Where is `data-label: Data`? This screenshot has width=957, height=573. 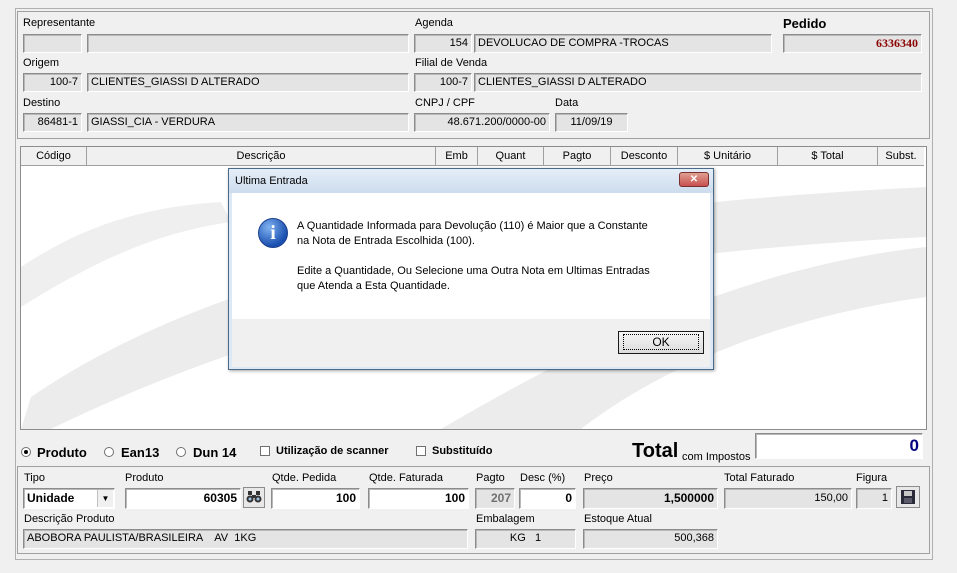 data-label: Data is located at coordinates (567, 103).